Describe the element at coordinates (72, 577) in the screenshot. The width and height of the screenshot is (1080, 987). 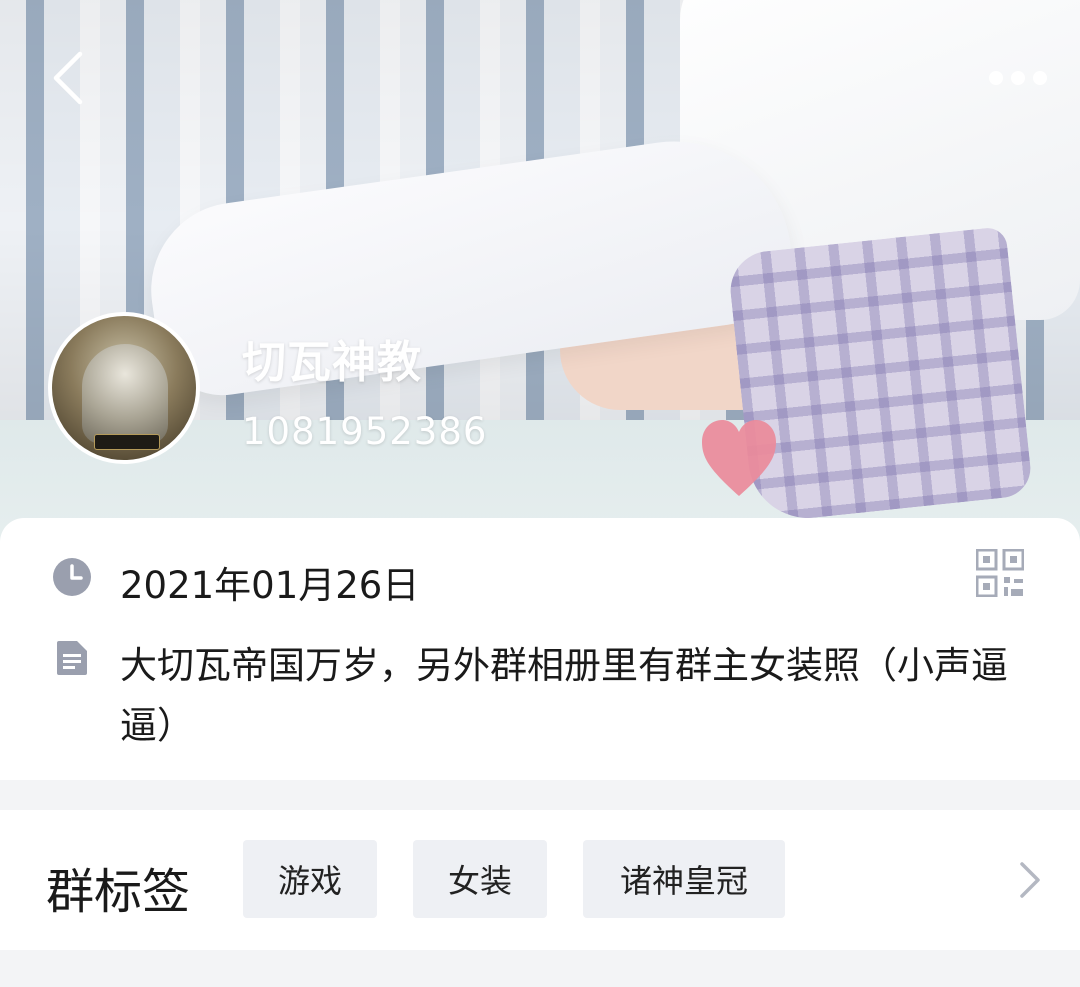
I see `clock-icon` at that location.